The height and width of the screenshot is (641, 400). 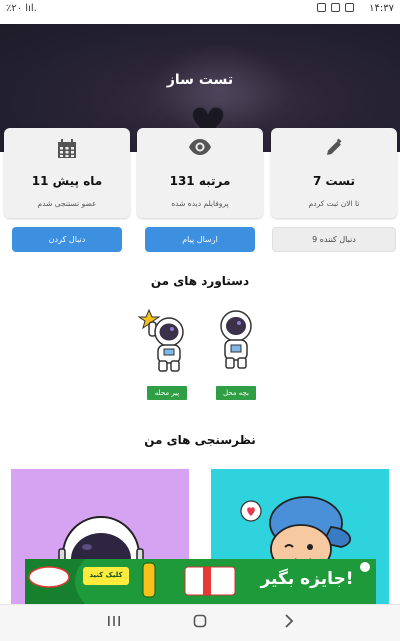 I want to click on polls-title: نظرسنجی های من, so click(x=200, y=440).